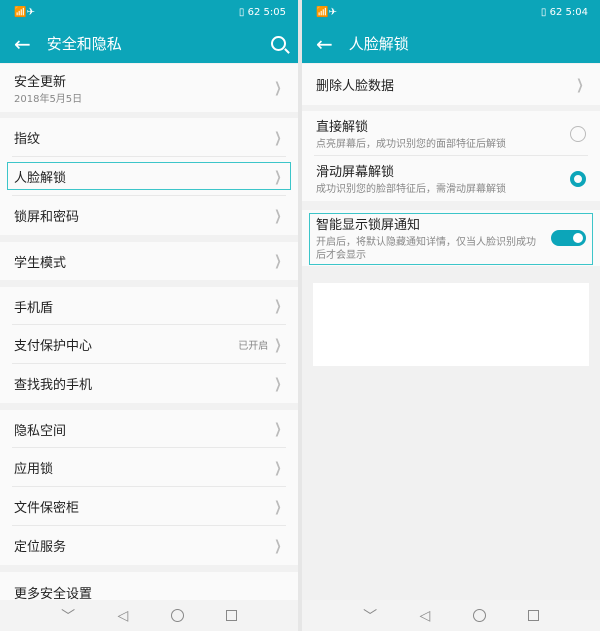  Describe the element at coordinates (578, 178) in the screenshot. I see `radio-button-selected` at that location.